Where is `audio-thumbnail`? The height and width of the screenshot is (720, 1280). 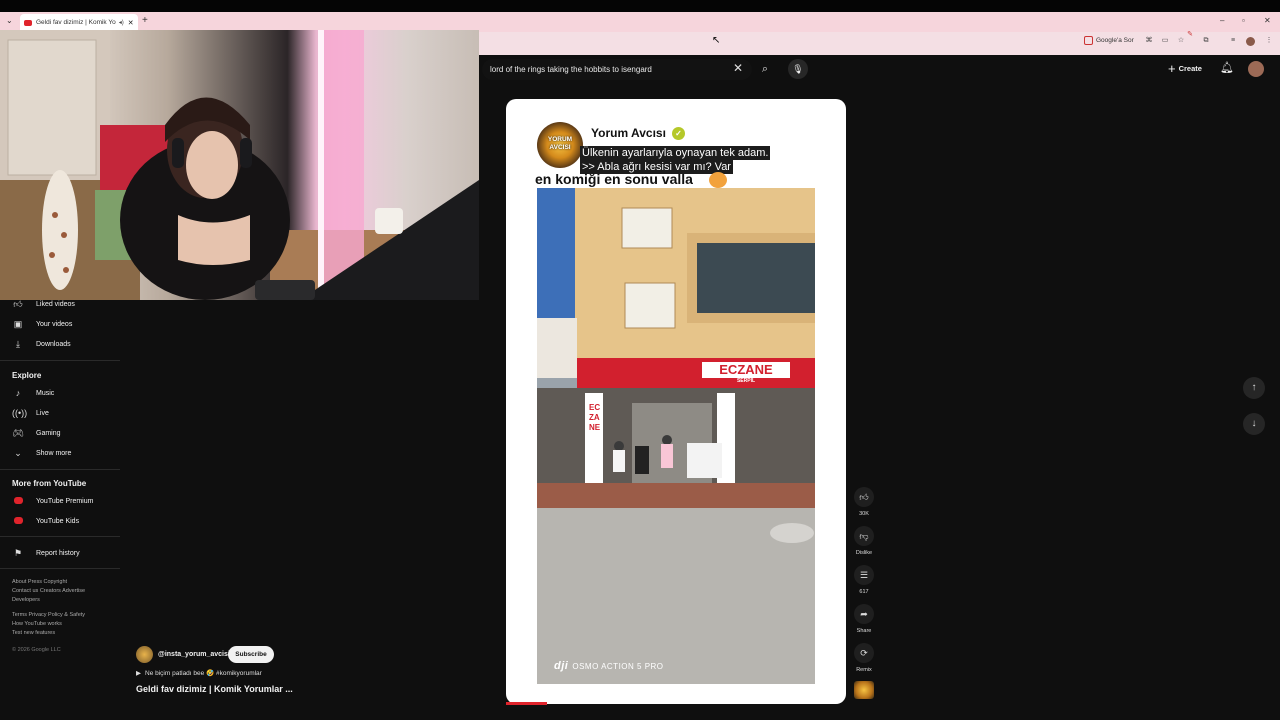
audio-thumbnail is located at coordinates (864, 690).